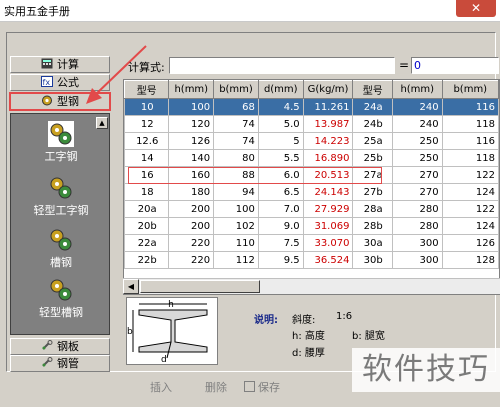 This screenshot has width=500, height=407. What do you see at coordinates (200, 286) in the screenshot?
I see `scroll-thumb` at bounding box center [200, 286].